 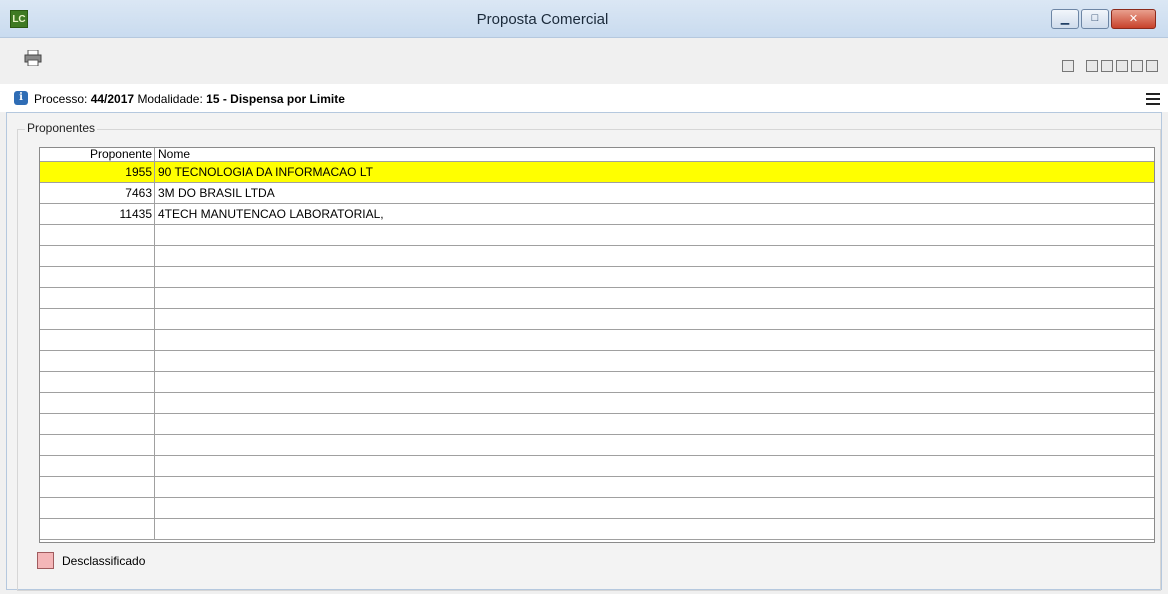 I want to click on table-row: 1955 90 TECNOLOGIA DA INFORMACAO LT, so click(x=597, y=172).